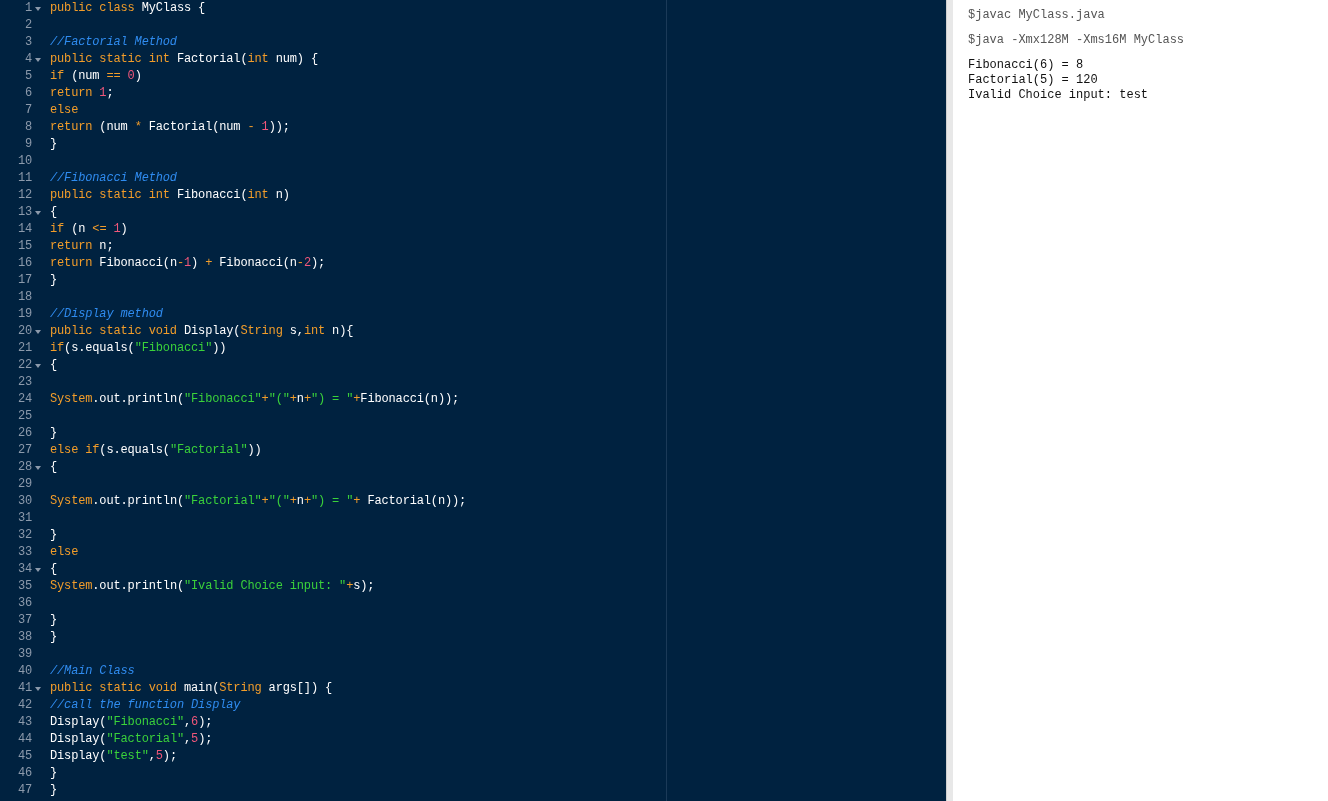  Describe the element at coordinates (191, 688) in the screenshot. I see `code-line: public static void main(String args[]) {` at that location.